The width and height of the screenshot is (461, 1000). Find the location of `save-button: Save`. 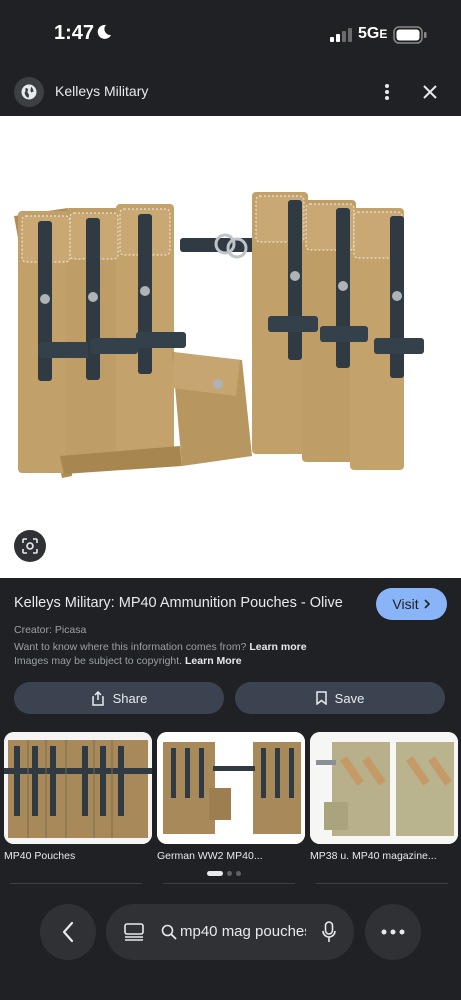

save-button: Save is located at coordinates (340, 698).